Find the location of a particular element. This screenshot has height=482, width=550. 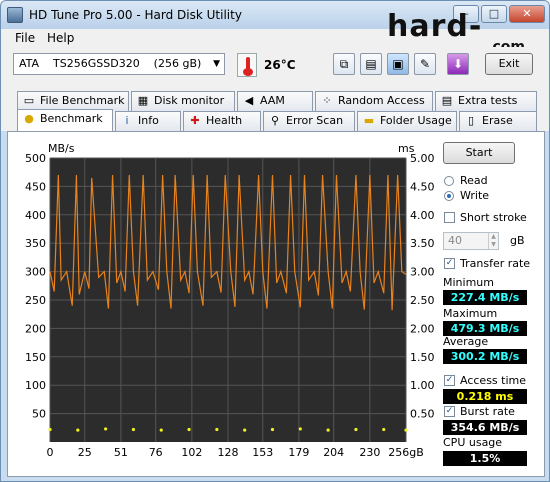

write-radio is located at coordinates (449, 196).